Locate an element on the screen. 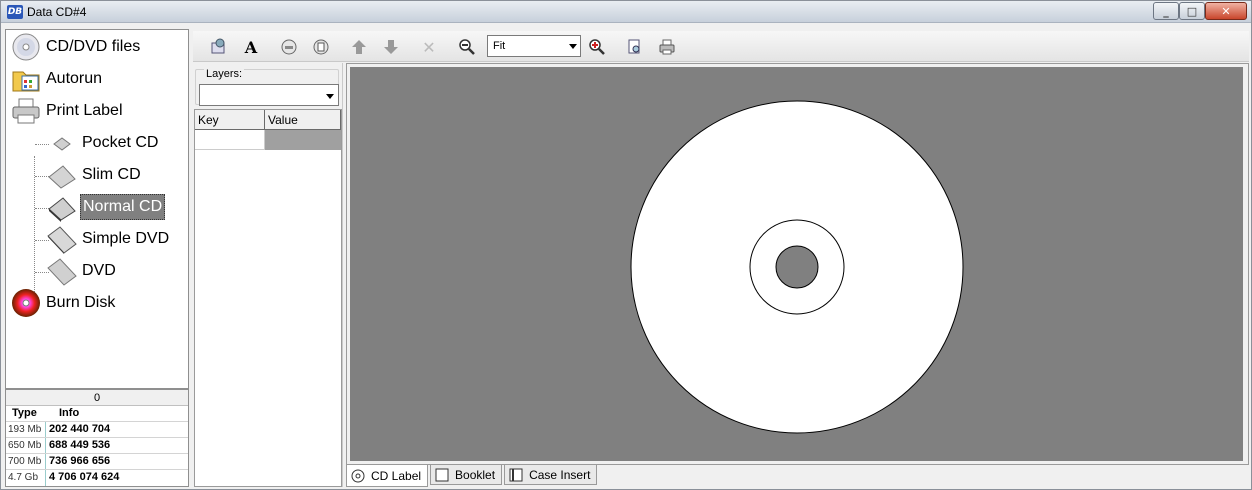 This screenshot has width=1252, height=490. tree-item-simple-dvd: Simple DVD is located at coordinates (108, 239).